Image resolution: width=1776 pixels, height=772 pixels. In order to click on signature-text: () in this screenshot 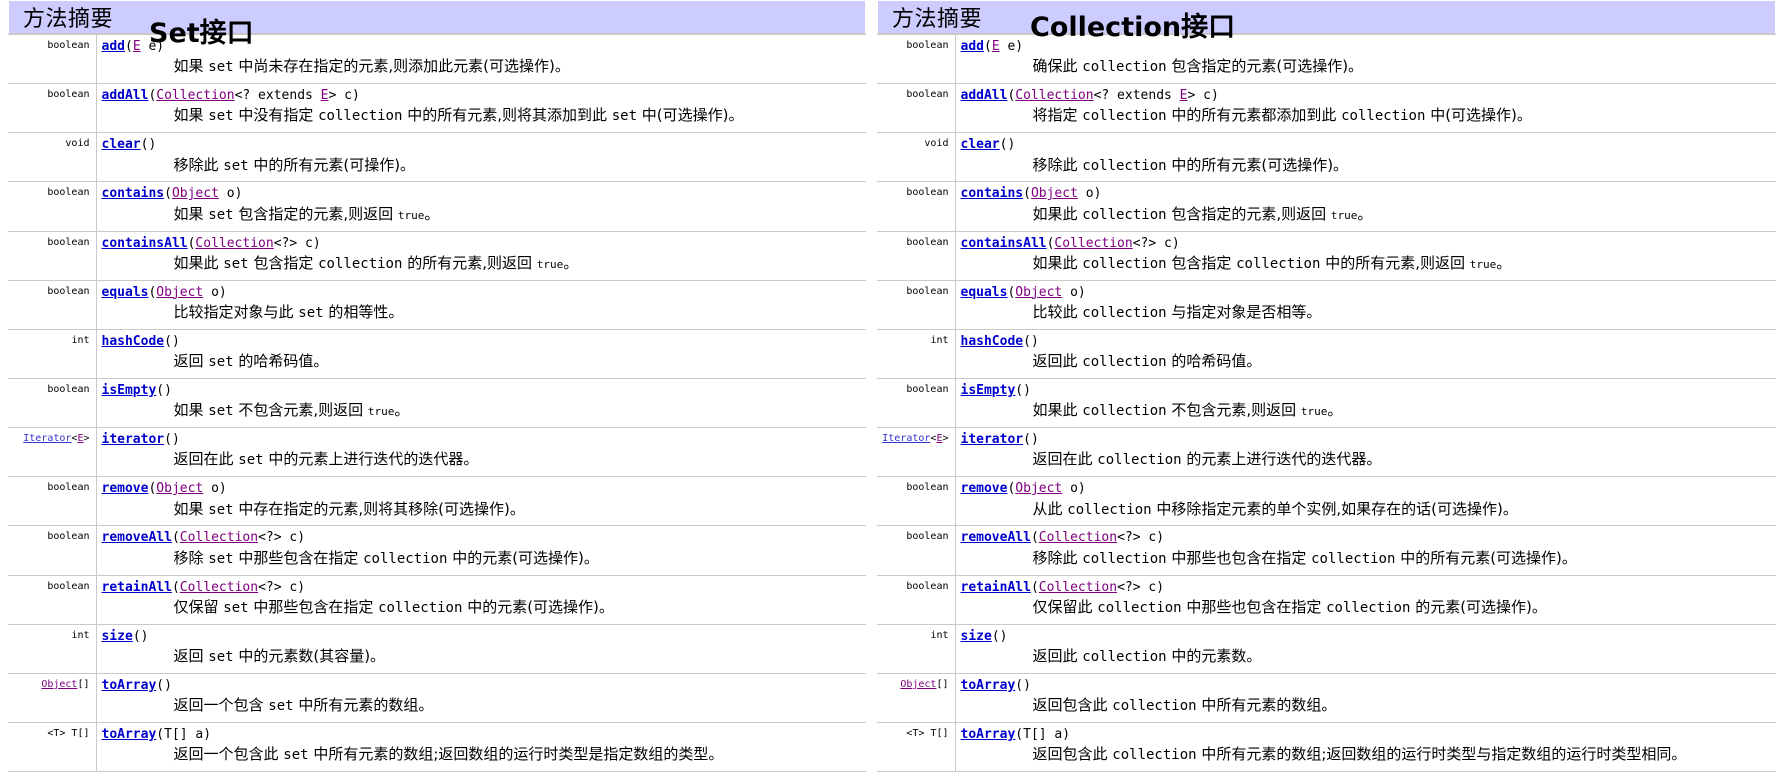, I will do `click(1023, 390)`.